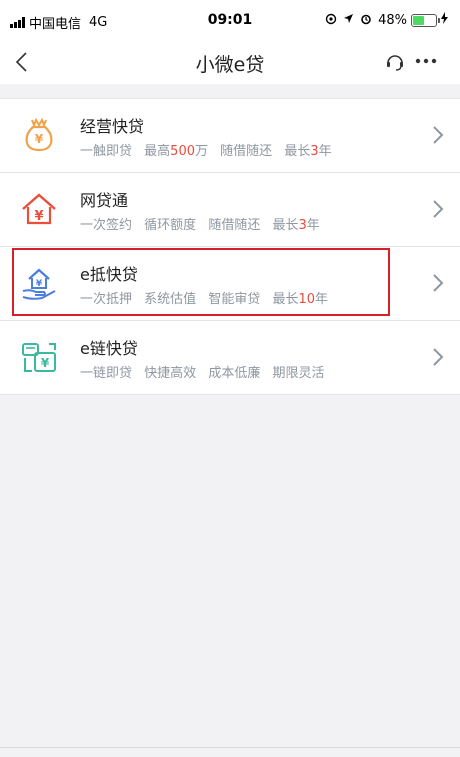  I want to click on desc-segment: 一链即贷, so click(106, 373).